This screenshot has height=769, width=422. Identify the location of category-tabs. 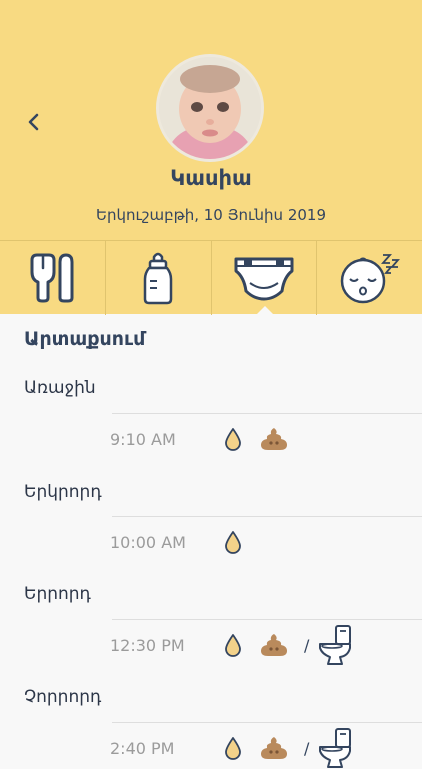
(211, 277).